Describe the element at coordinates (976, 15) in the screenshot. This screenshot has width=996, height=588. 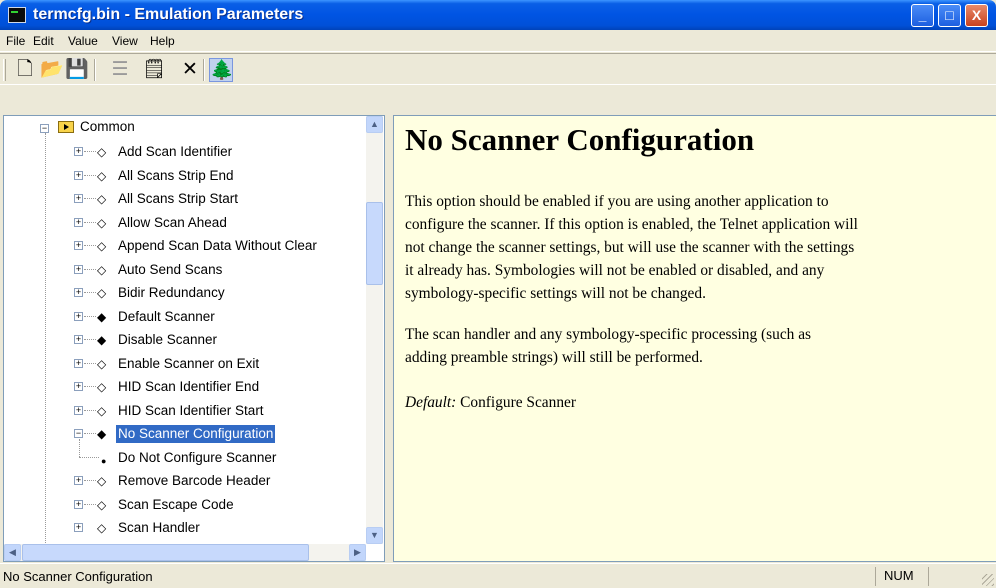
I see `close-button: X` at that location.